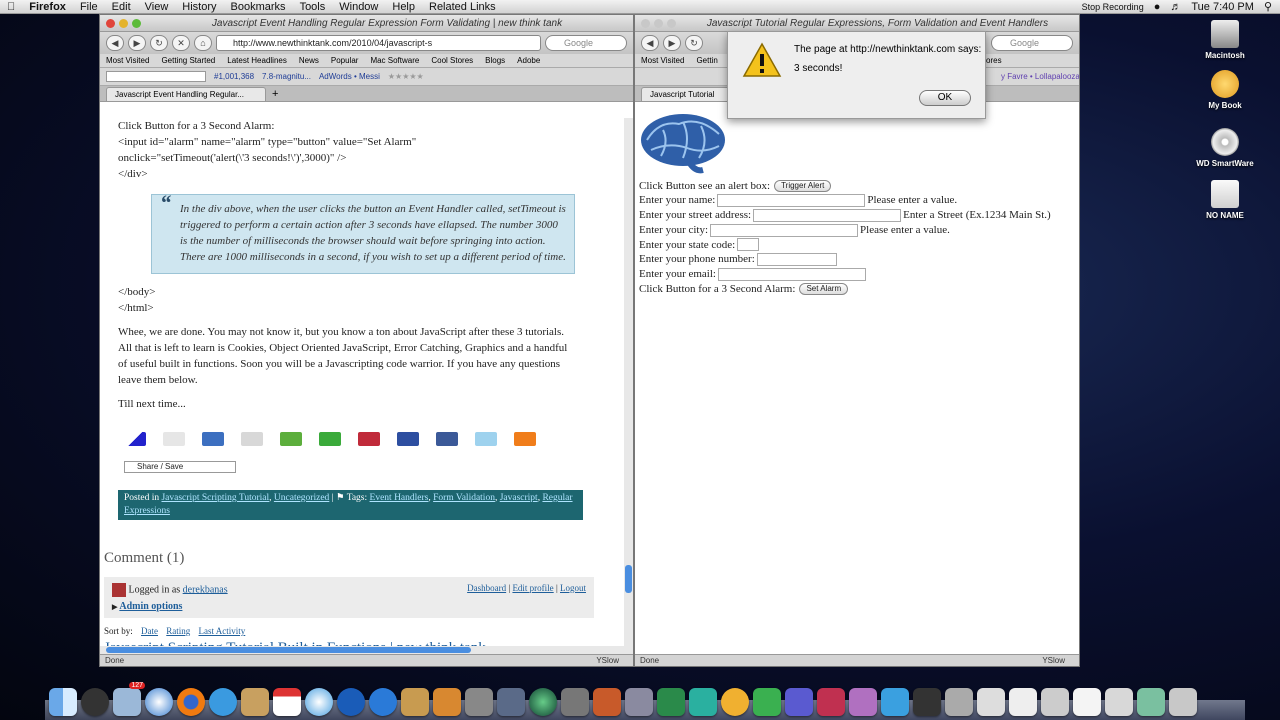 The image size is (1280, 720). I want to click on bookmark-item: Gettin, so click(706, 60).